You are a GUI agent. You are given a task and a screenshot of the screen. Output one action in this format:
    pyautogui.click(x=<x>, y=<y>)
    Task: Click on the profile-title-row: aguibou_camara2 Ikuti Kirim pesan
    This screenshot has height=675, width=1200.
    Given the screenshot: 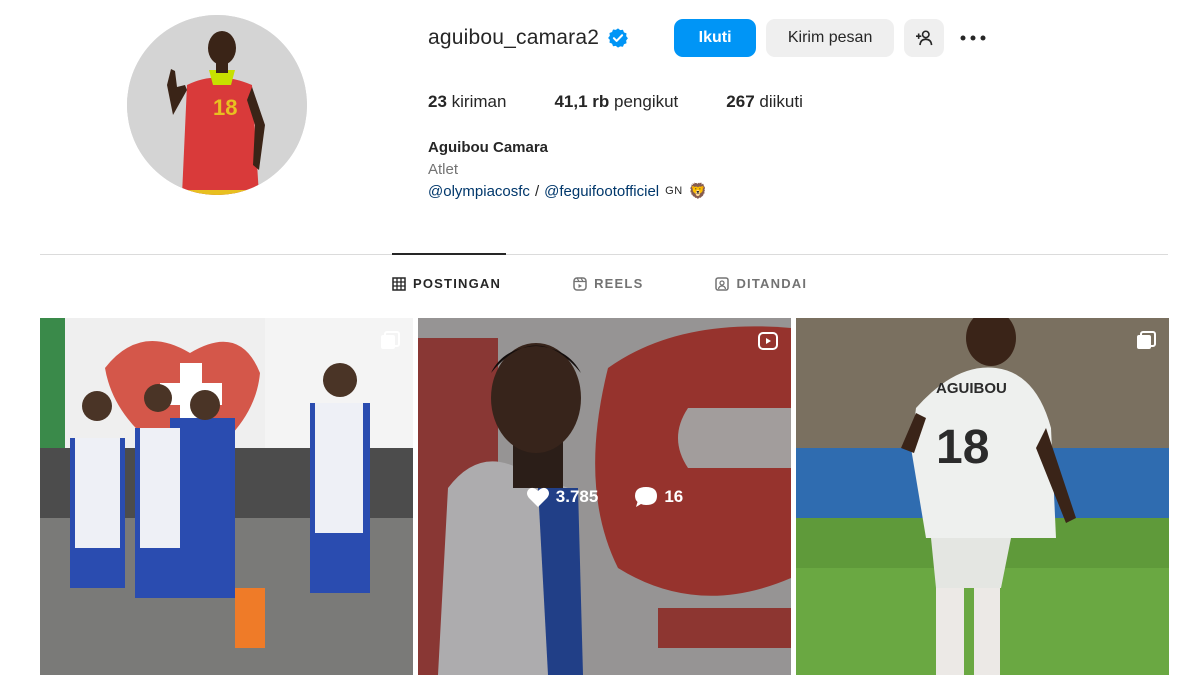 What is the action you would take?
    pyautogui.click(x=708, y=38)
    